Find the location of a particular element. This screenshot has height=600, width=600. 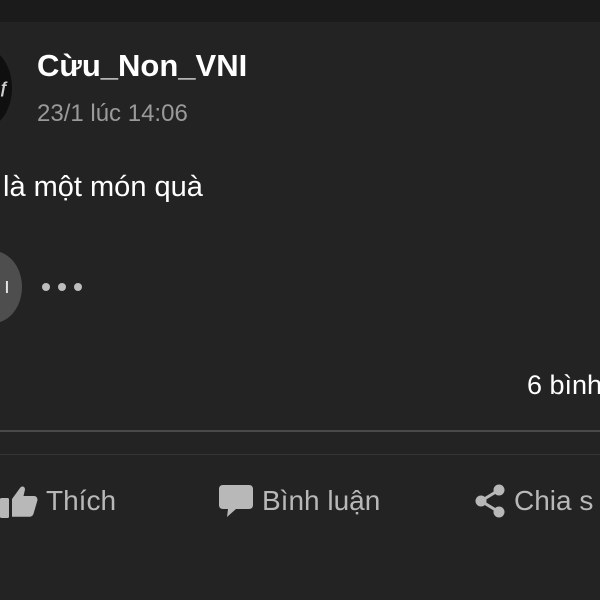

reaction-avatar: ı is located at coordinates (11, 287).